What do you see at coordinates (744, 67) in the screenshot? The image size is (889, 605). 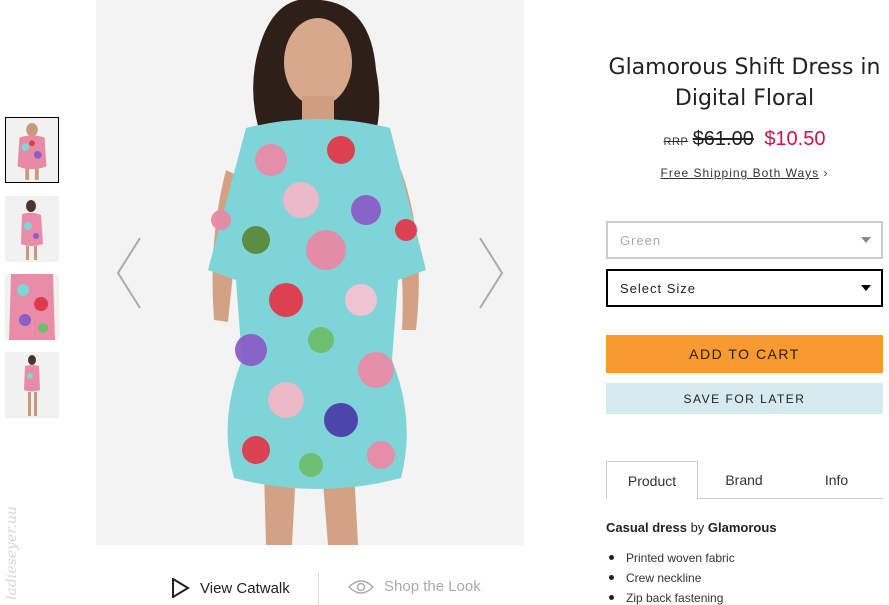 I see `product-title-line-1: Glamorous Shift Dress in` at bounding box center [744, 67].